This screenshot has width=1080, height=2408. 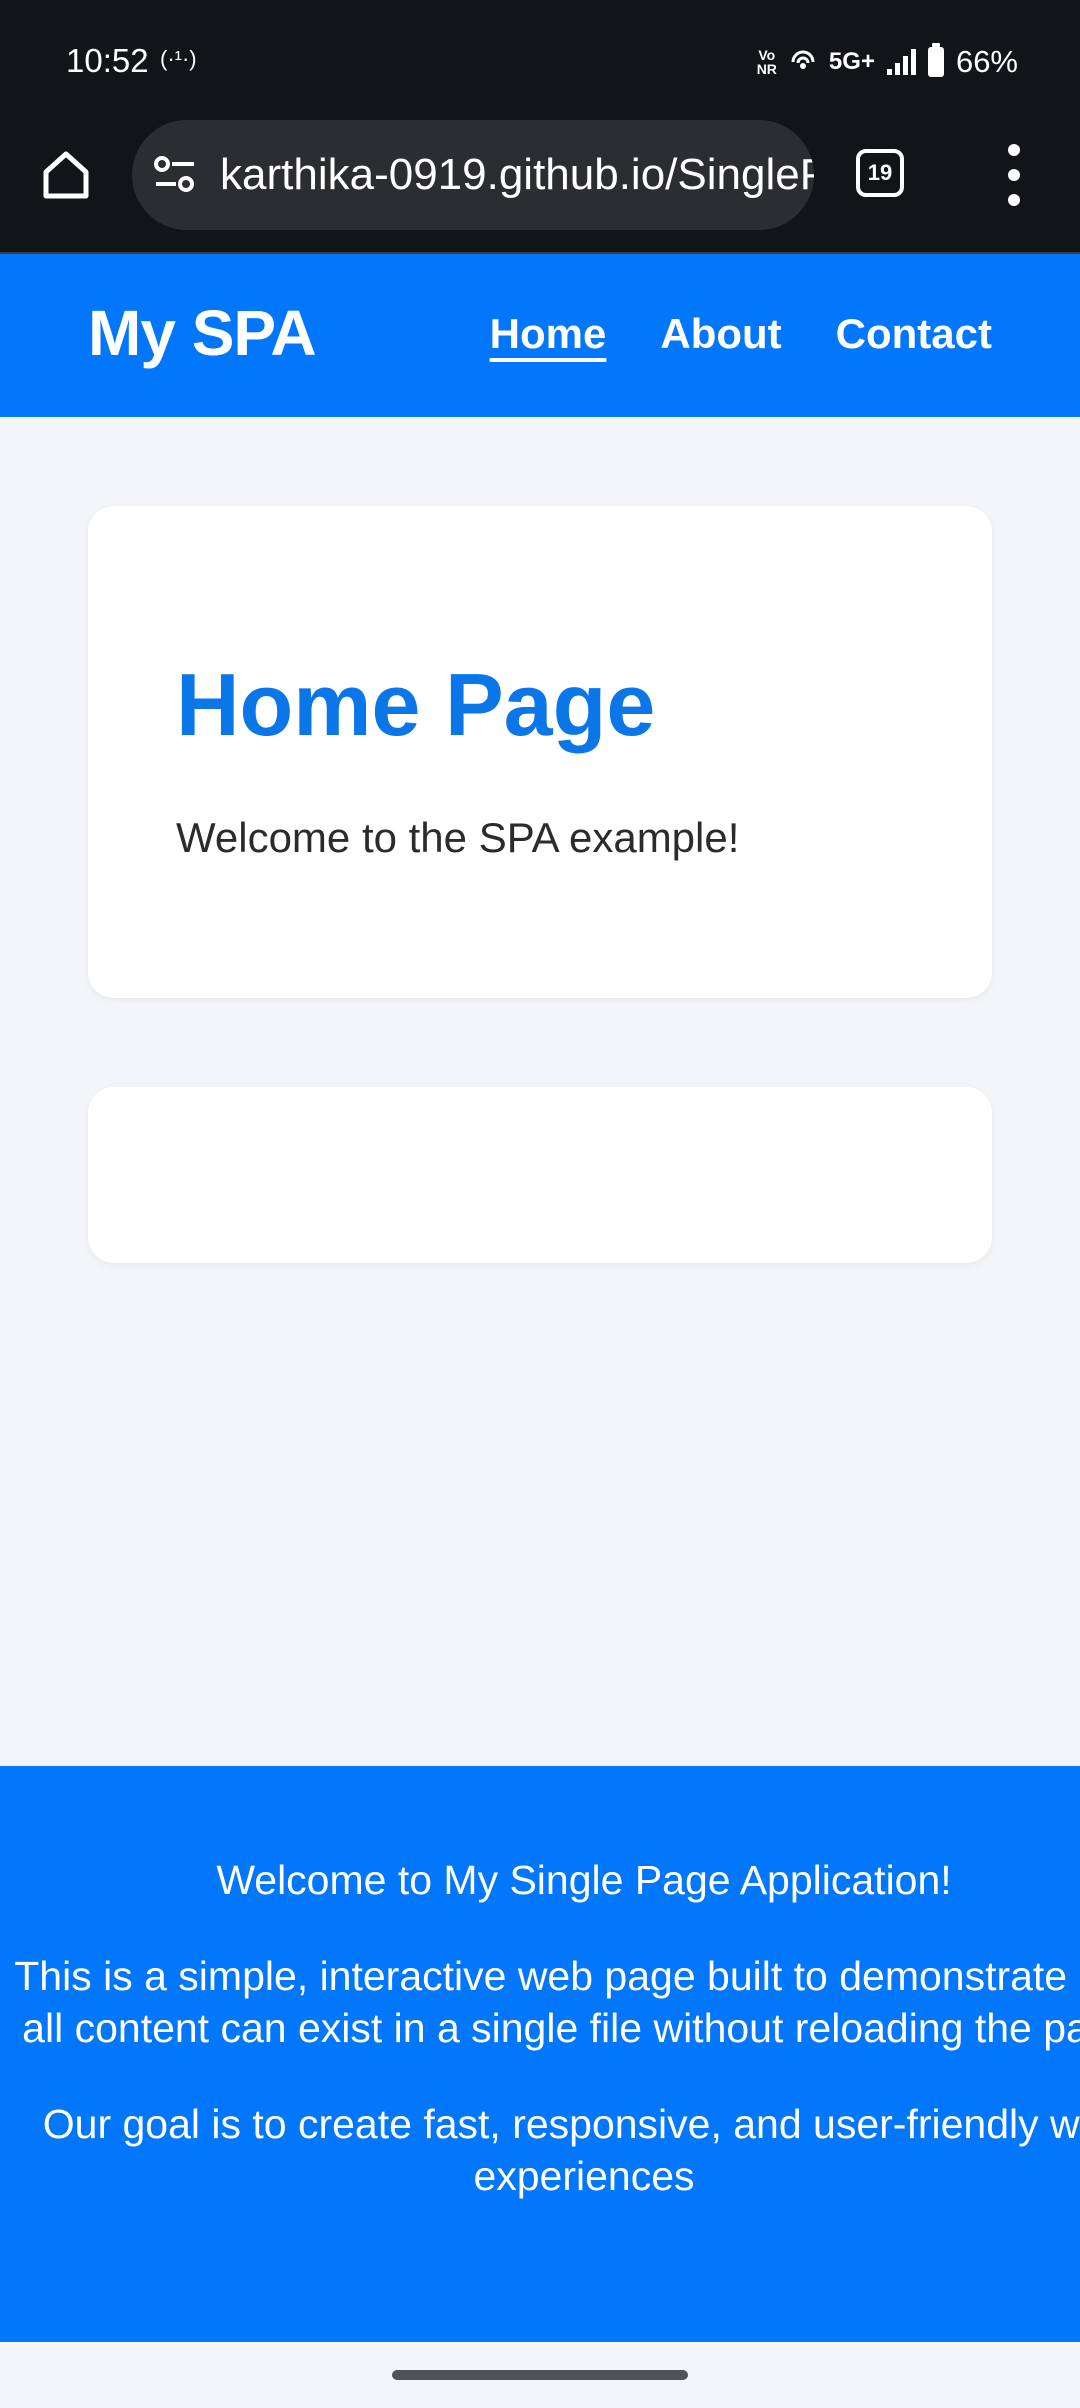 What do you see at coordinates (416, 704) in the screenshot?
I see `page-title: Home Page` at bounding box center [416, 704].